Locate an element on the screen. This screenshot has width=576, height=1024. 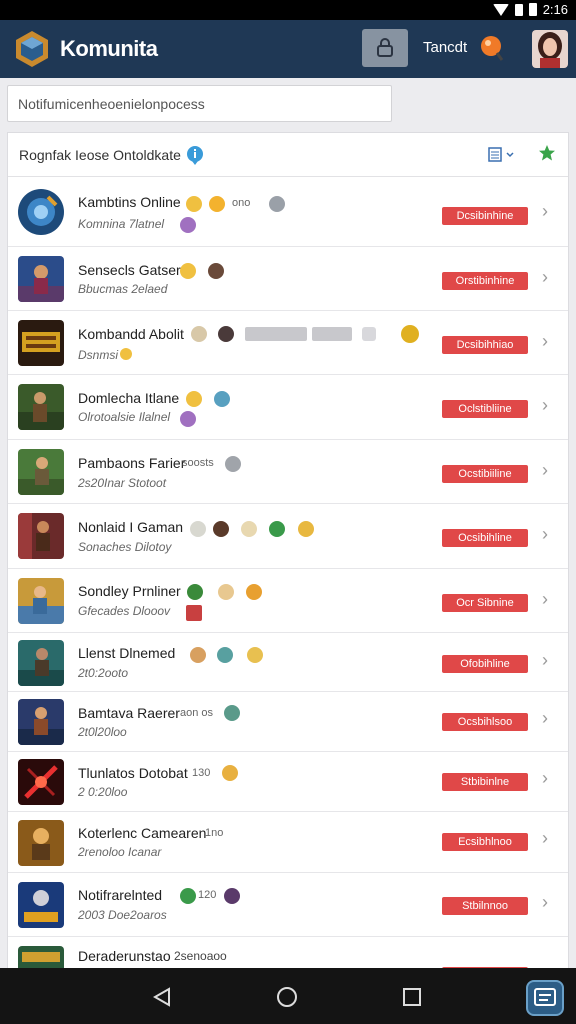
item-extra: aon os is located at coordinates (197, 713).